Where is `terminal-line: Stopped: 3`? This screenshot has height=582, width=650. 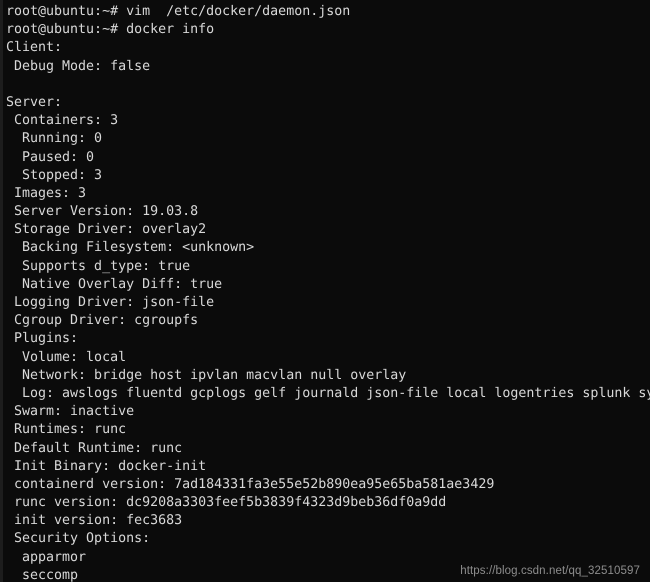 terminal-line: Stopped: 3 is located at coordinates (54, 175).